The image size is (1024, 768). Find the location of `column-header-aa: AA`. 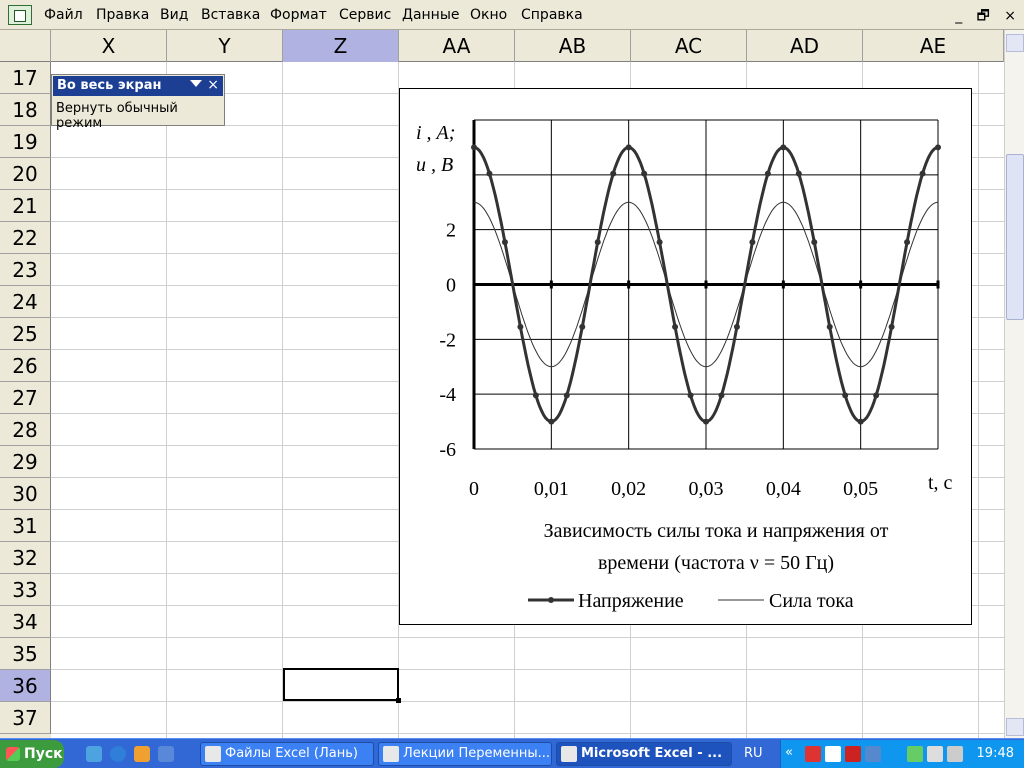

column-header-aa: AA is located at coordinates (457, 46).